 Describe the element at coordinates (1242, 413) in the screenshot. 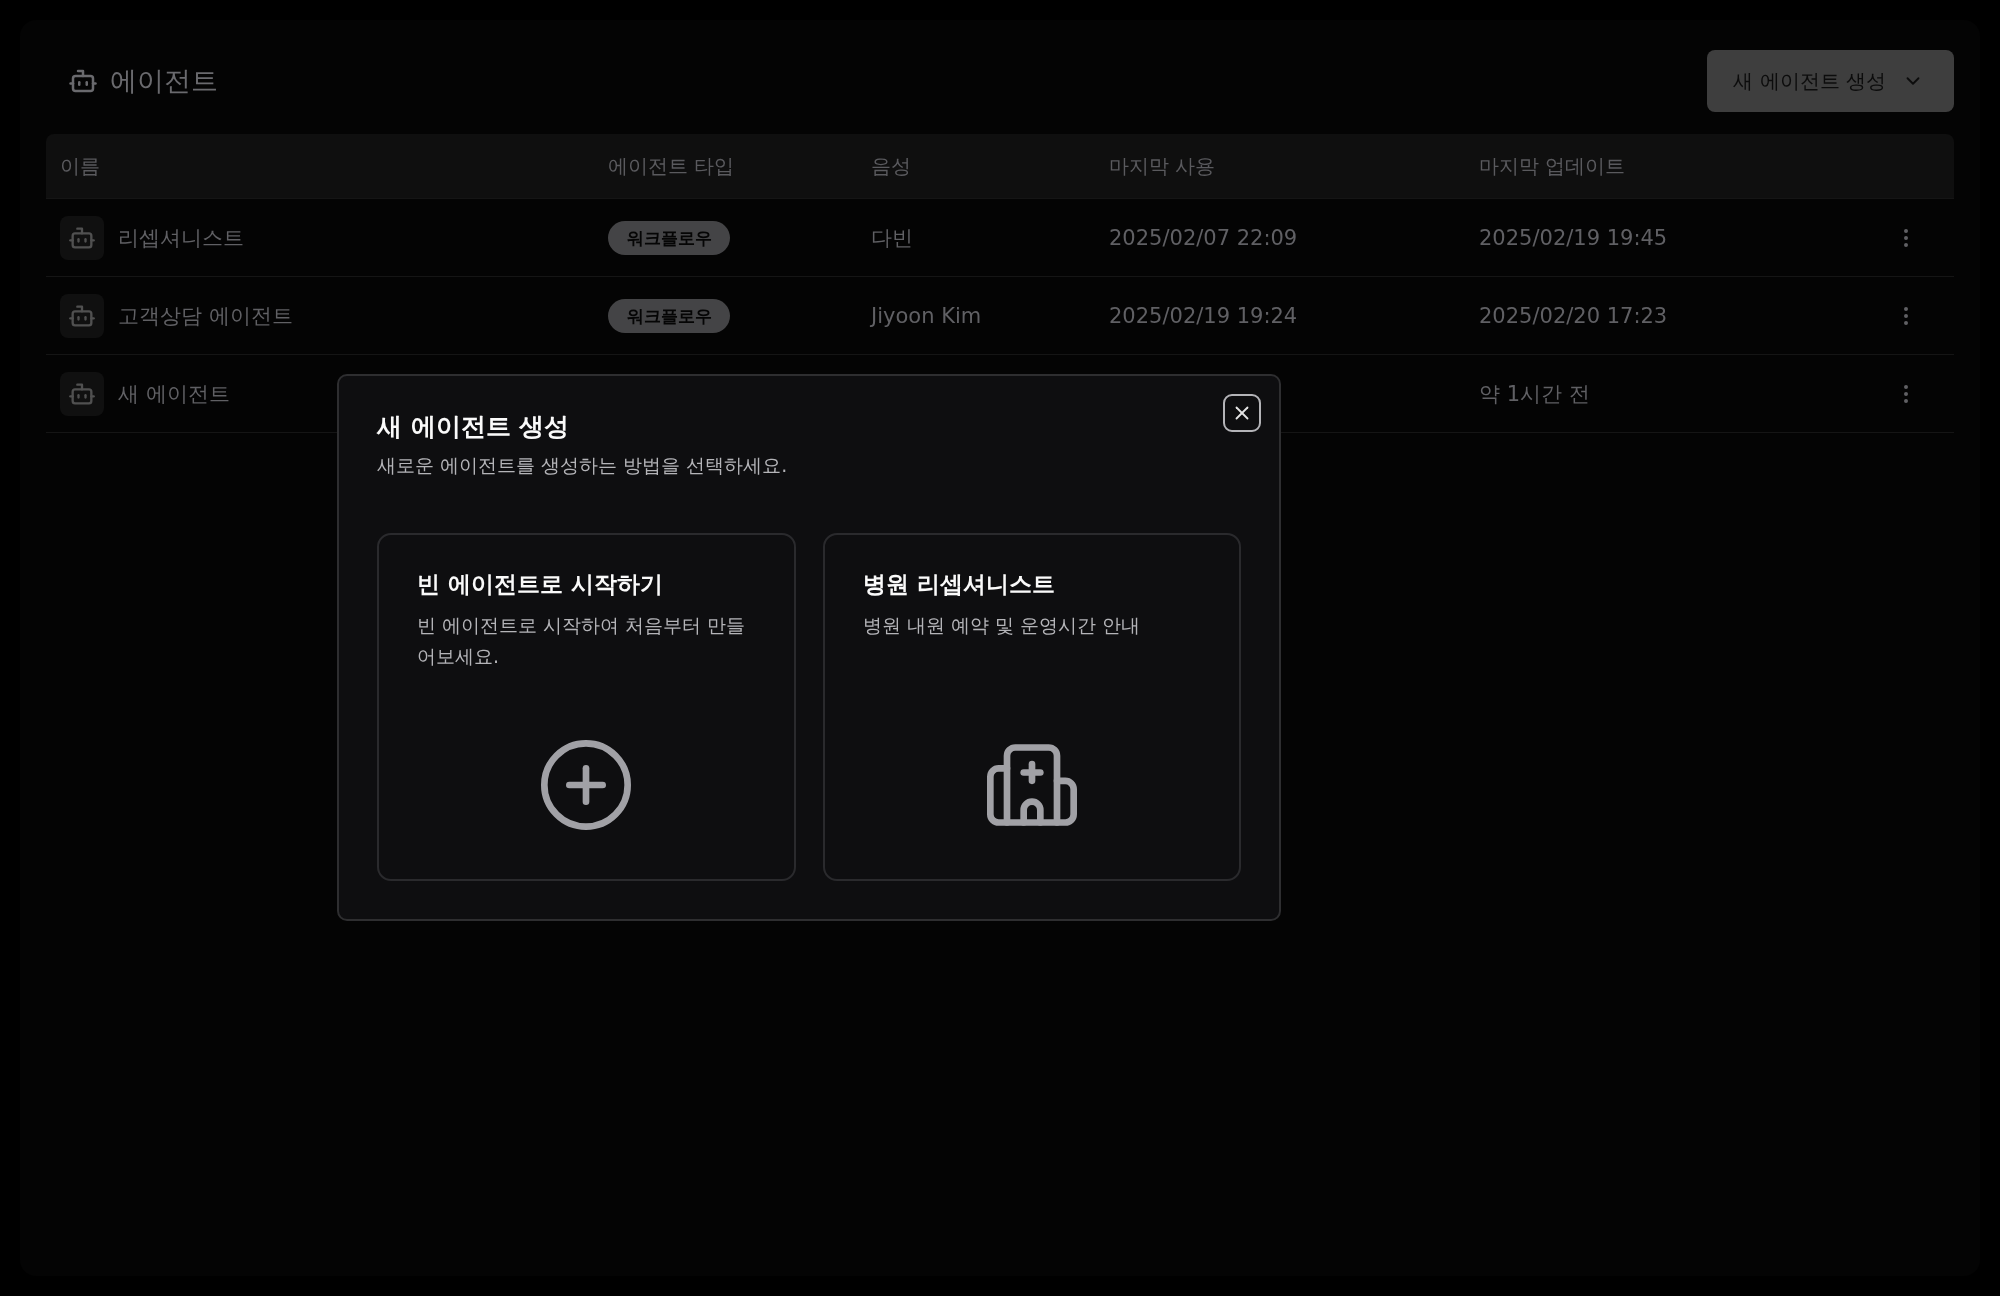

I see `close-button` at that location.